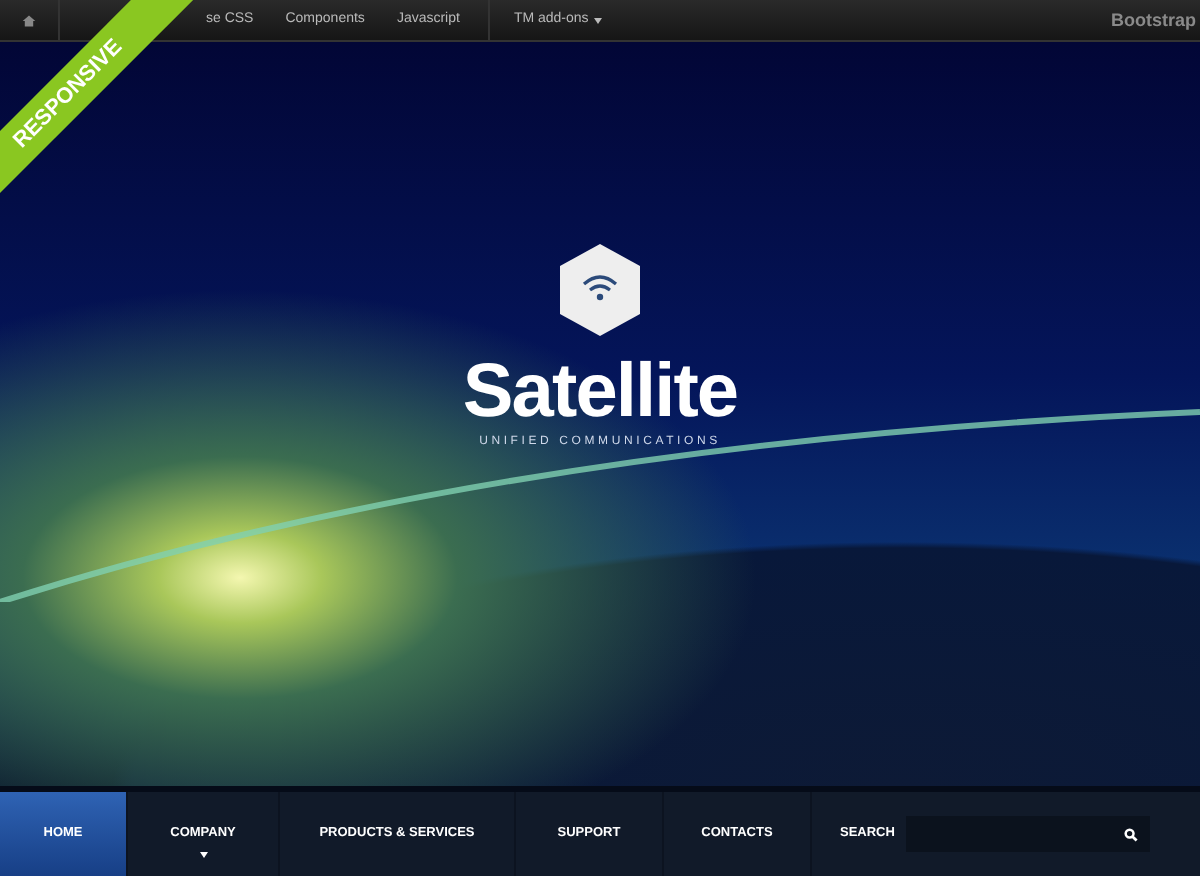 This screenshot has height=876, width=1200. Describe the element at coordinates (598, 20) in the screenshot. I see `caret-icon` at that location.